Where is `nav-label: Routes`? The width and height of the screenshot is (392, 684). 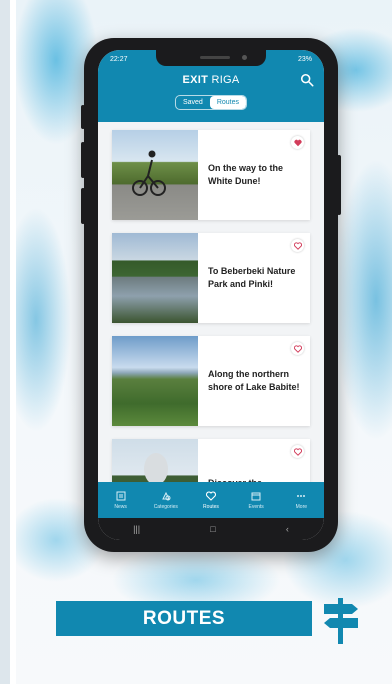
nav-label: Routes is located at coordinates (211, 506).